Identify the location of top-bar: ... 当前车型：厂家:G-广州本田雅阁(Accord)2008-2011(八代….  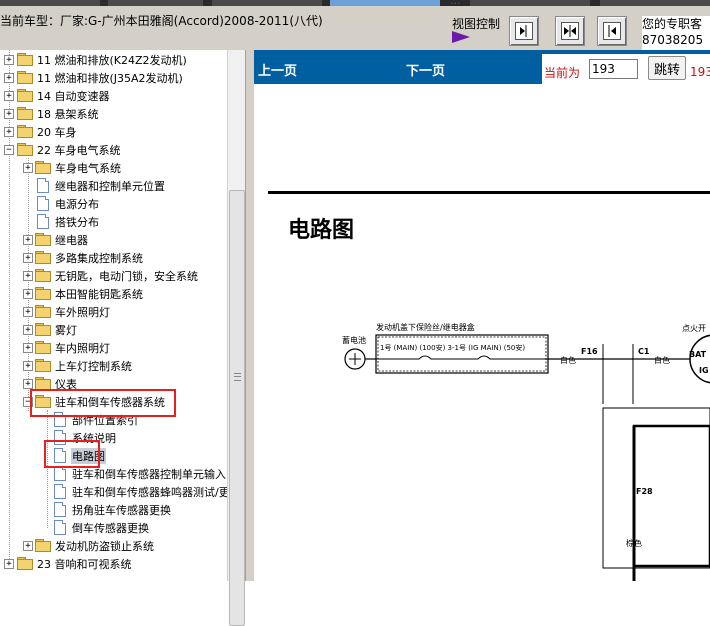
(355, 25).